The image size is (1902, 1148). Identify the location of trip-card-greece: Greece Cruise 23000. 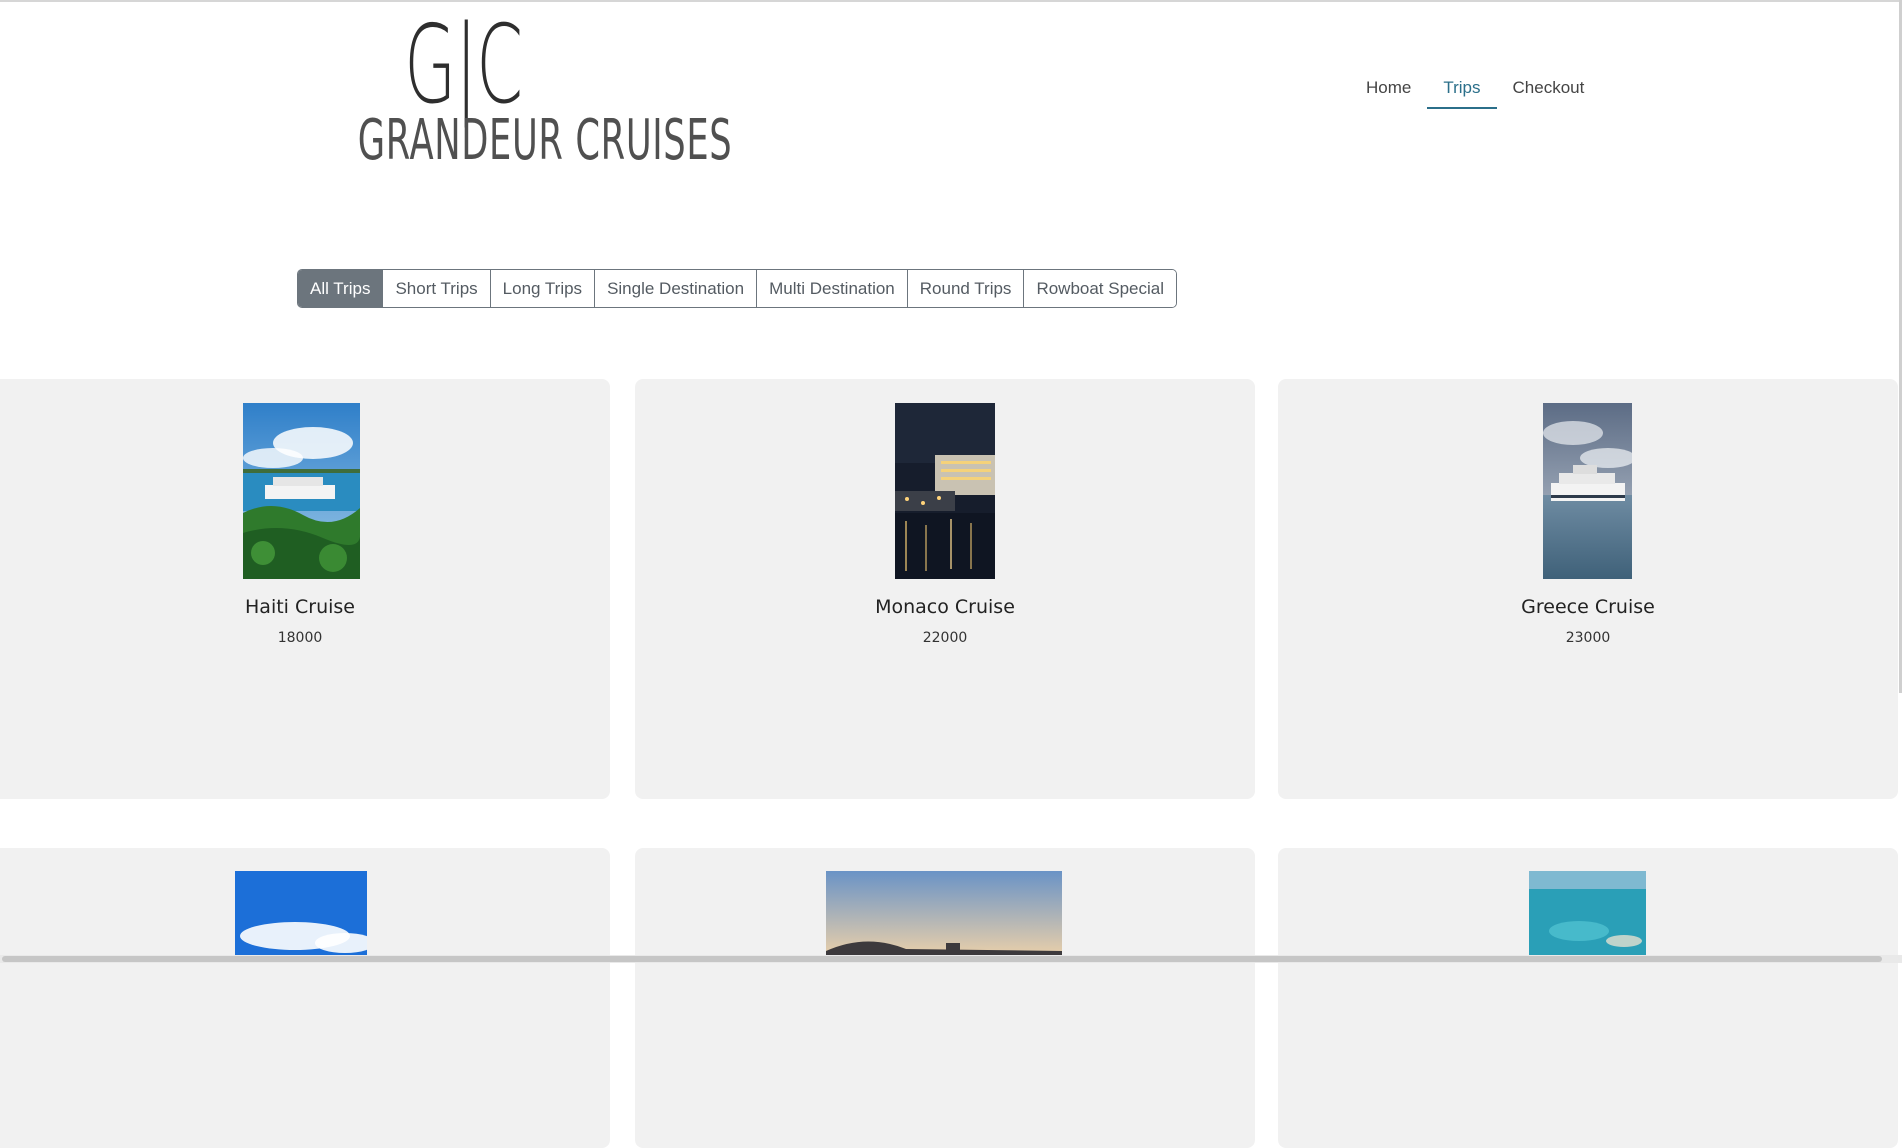
(1588, 589).